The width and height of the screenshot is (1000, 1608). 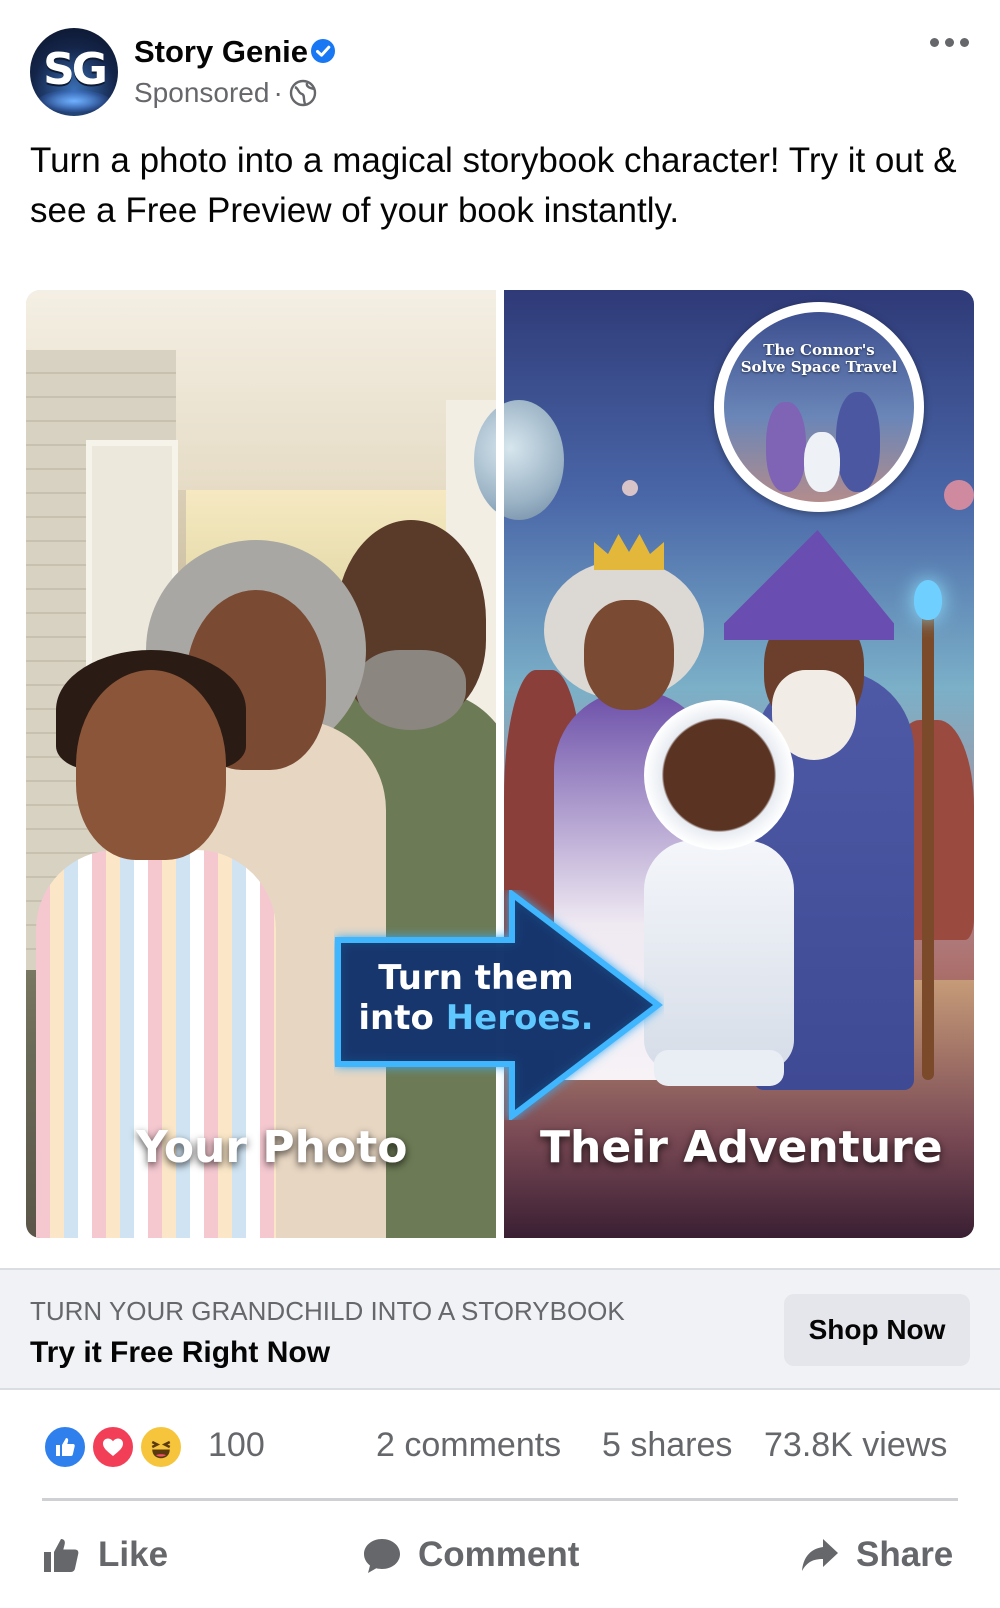 I want to click on views-count: 73.8K views, so click(x=856, y=1445).